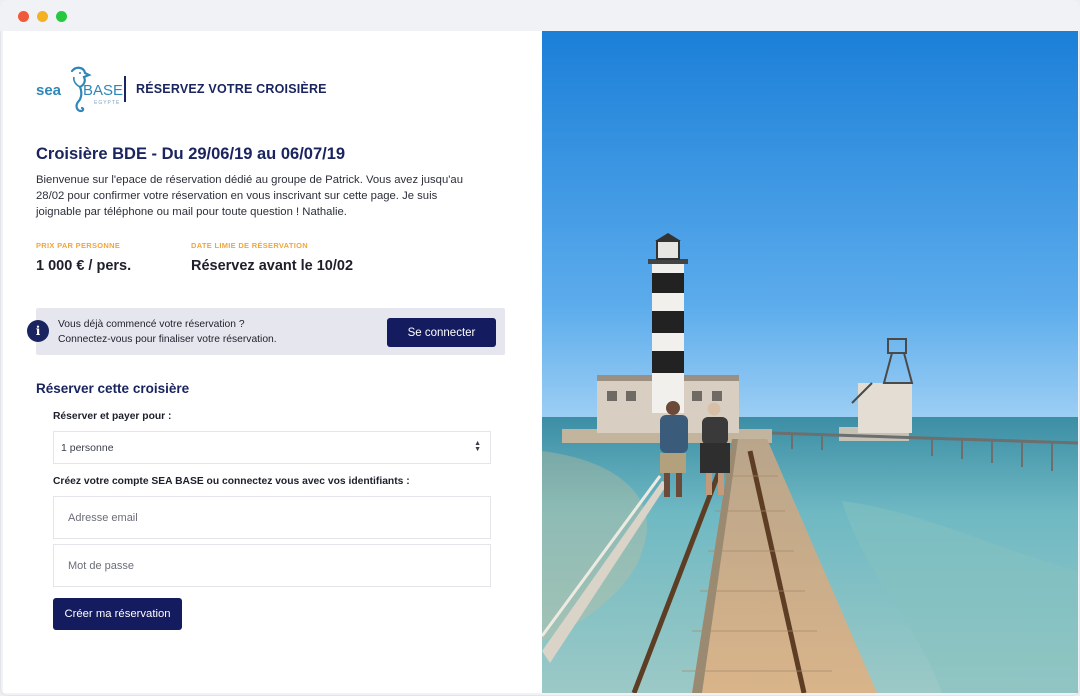 This screenshot has width=1080, height=696. What do you see at coordinates (84, 266) in the screenshot?
I see `price-value: 1 000 € / pers.` at bounding box center [84, 266].